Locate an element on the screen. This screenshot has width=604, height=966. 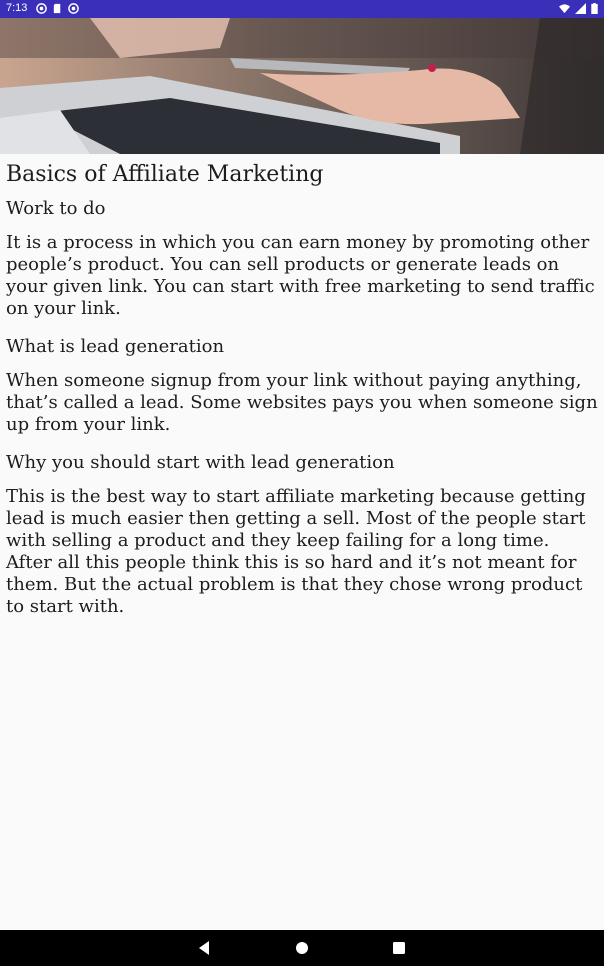
recents-icon is located at coordinates (399, 948).